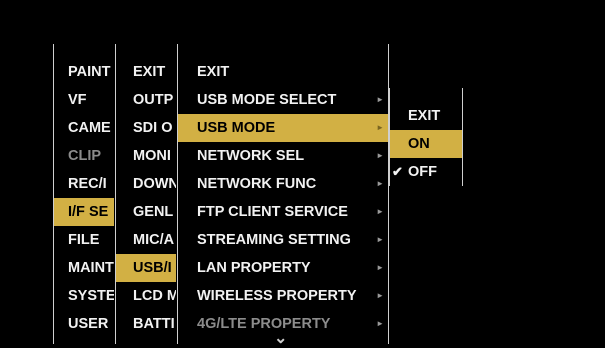 This screenshot has height=348, width=605. What do you see at coordinates (154, 184) in the screenshot?
I see `menu2-item-label: DOWN` at bounding box center [154, 184].